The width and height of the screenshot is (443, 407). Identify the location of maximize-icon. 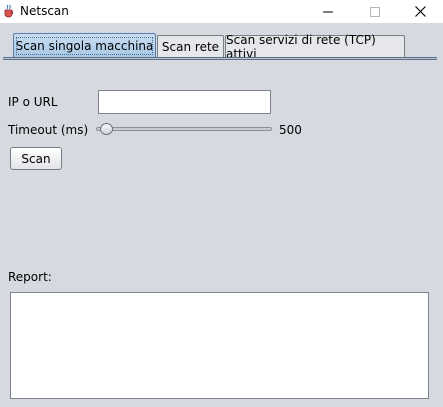
(374, 11).